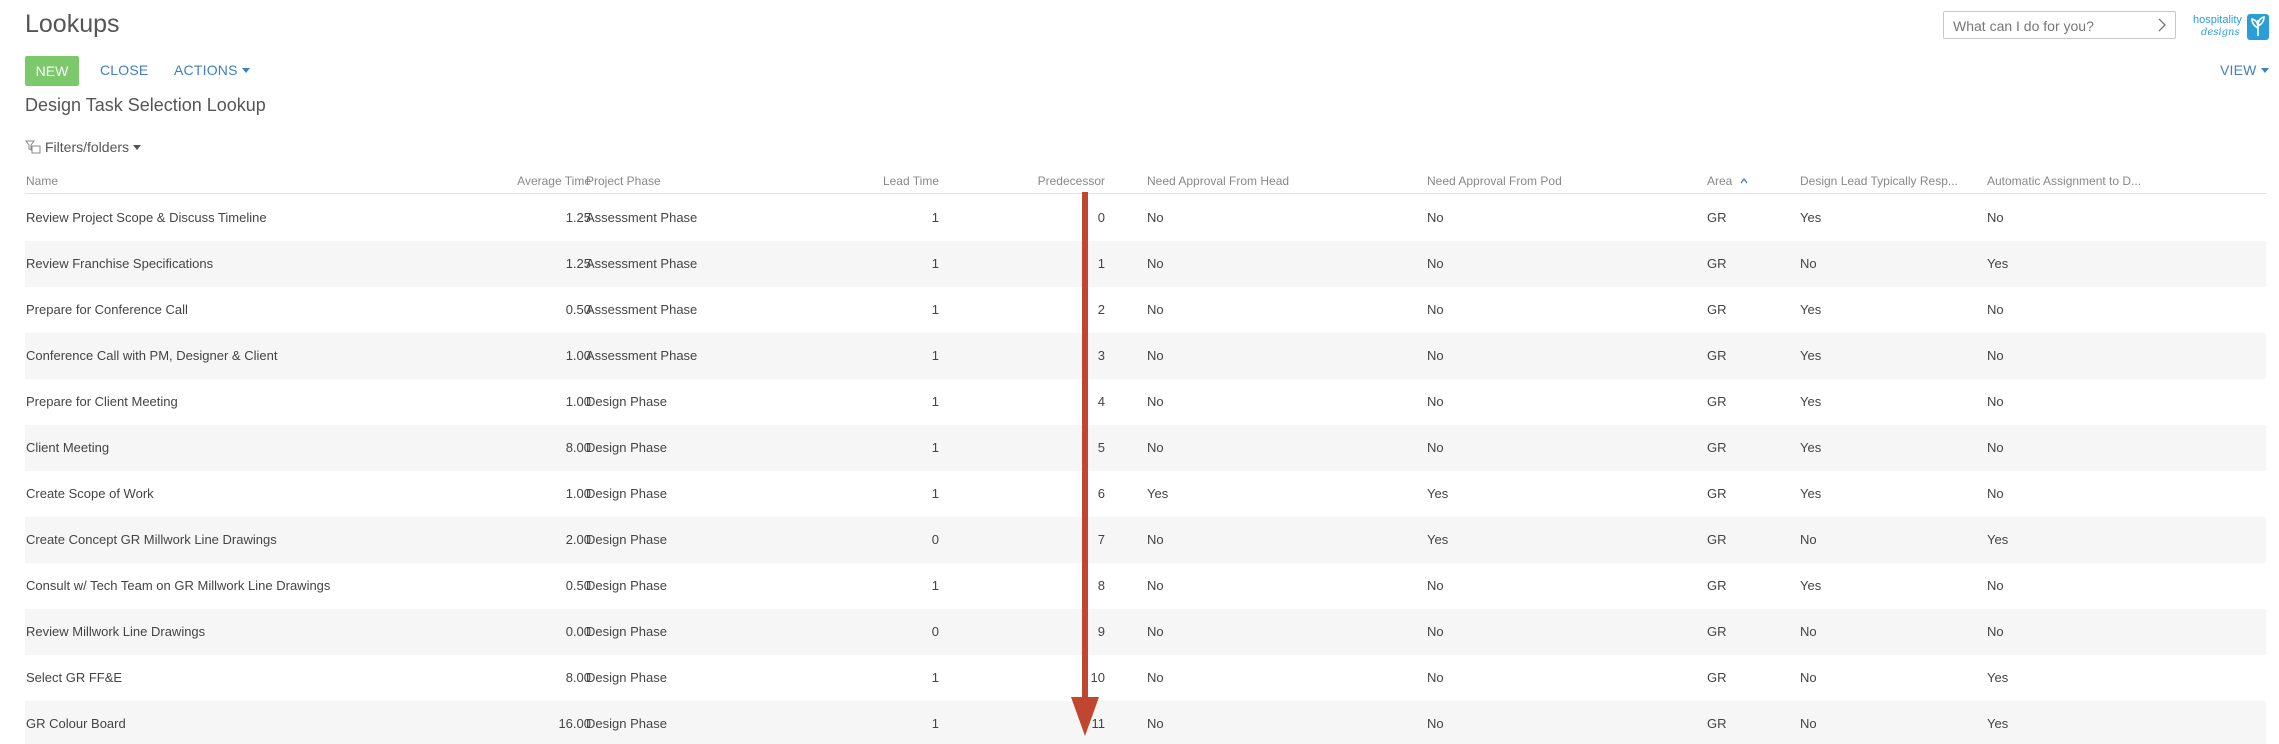 The width and height of the screenshot is (2279, 744). I want to click on cell-predecessor: 5, so click(1101, 447).